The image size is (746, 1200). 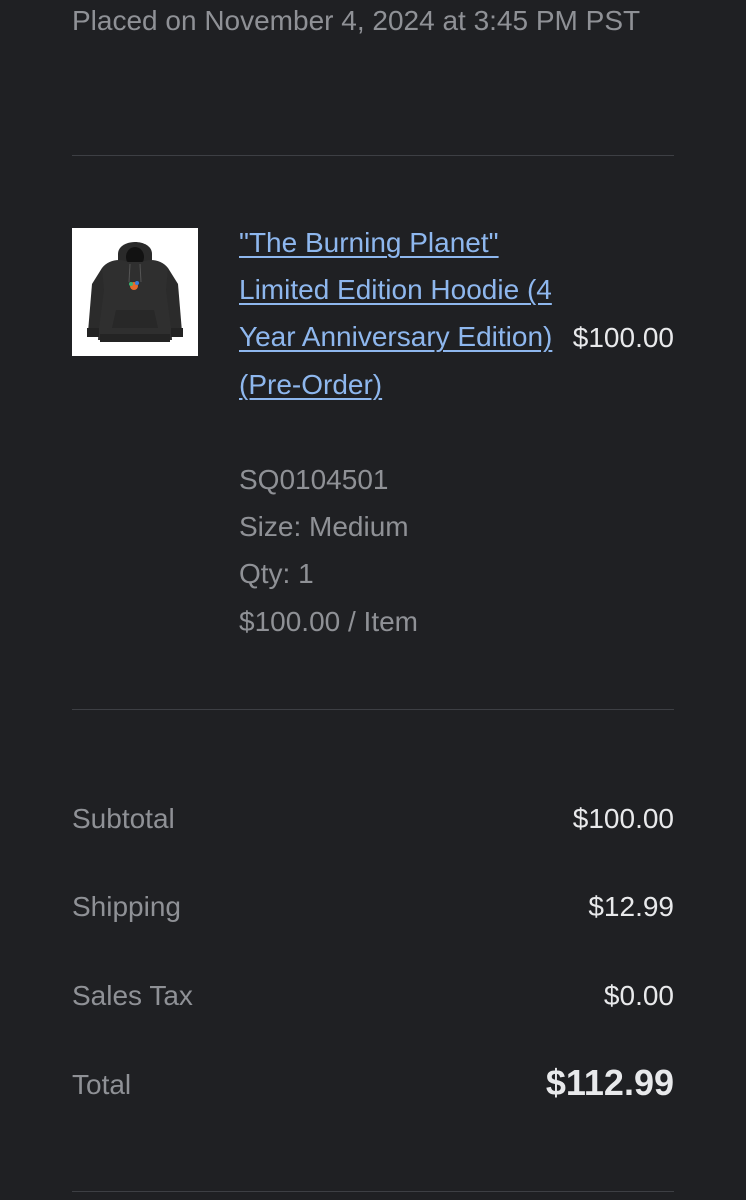 I want to click on shipping-row: Shipping $12.99, so click(x=373, y=906).